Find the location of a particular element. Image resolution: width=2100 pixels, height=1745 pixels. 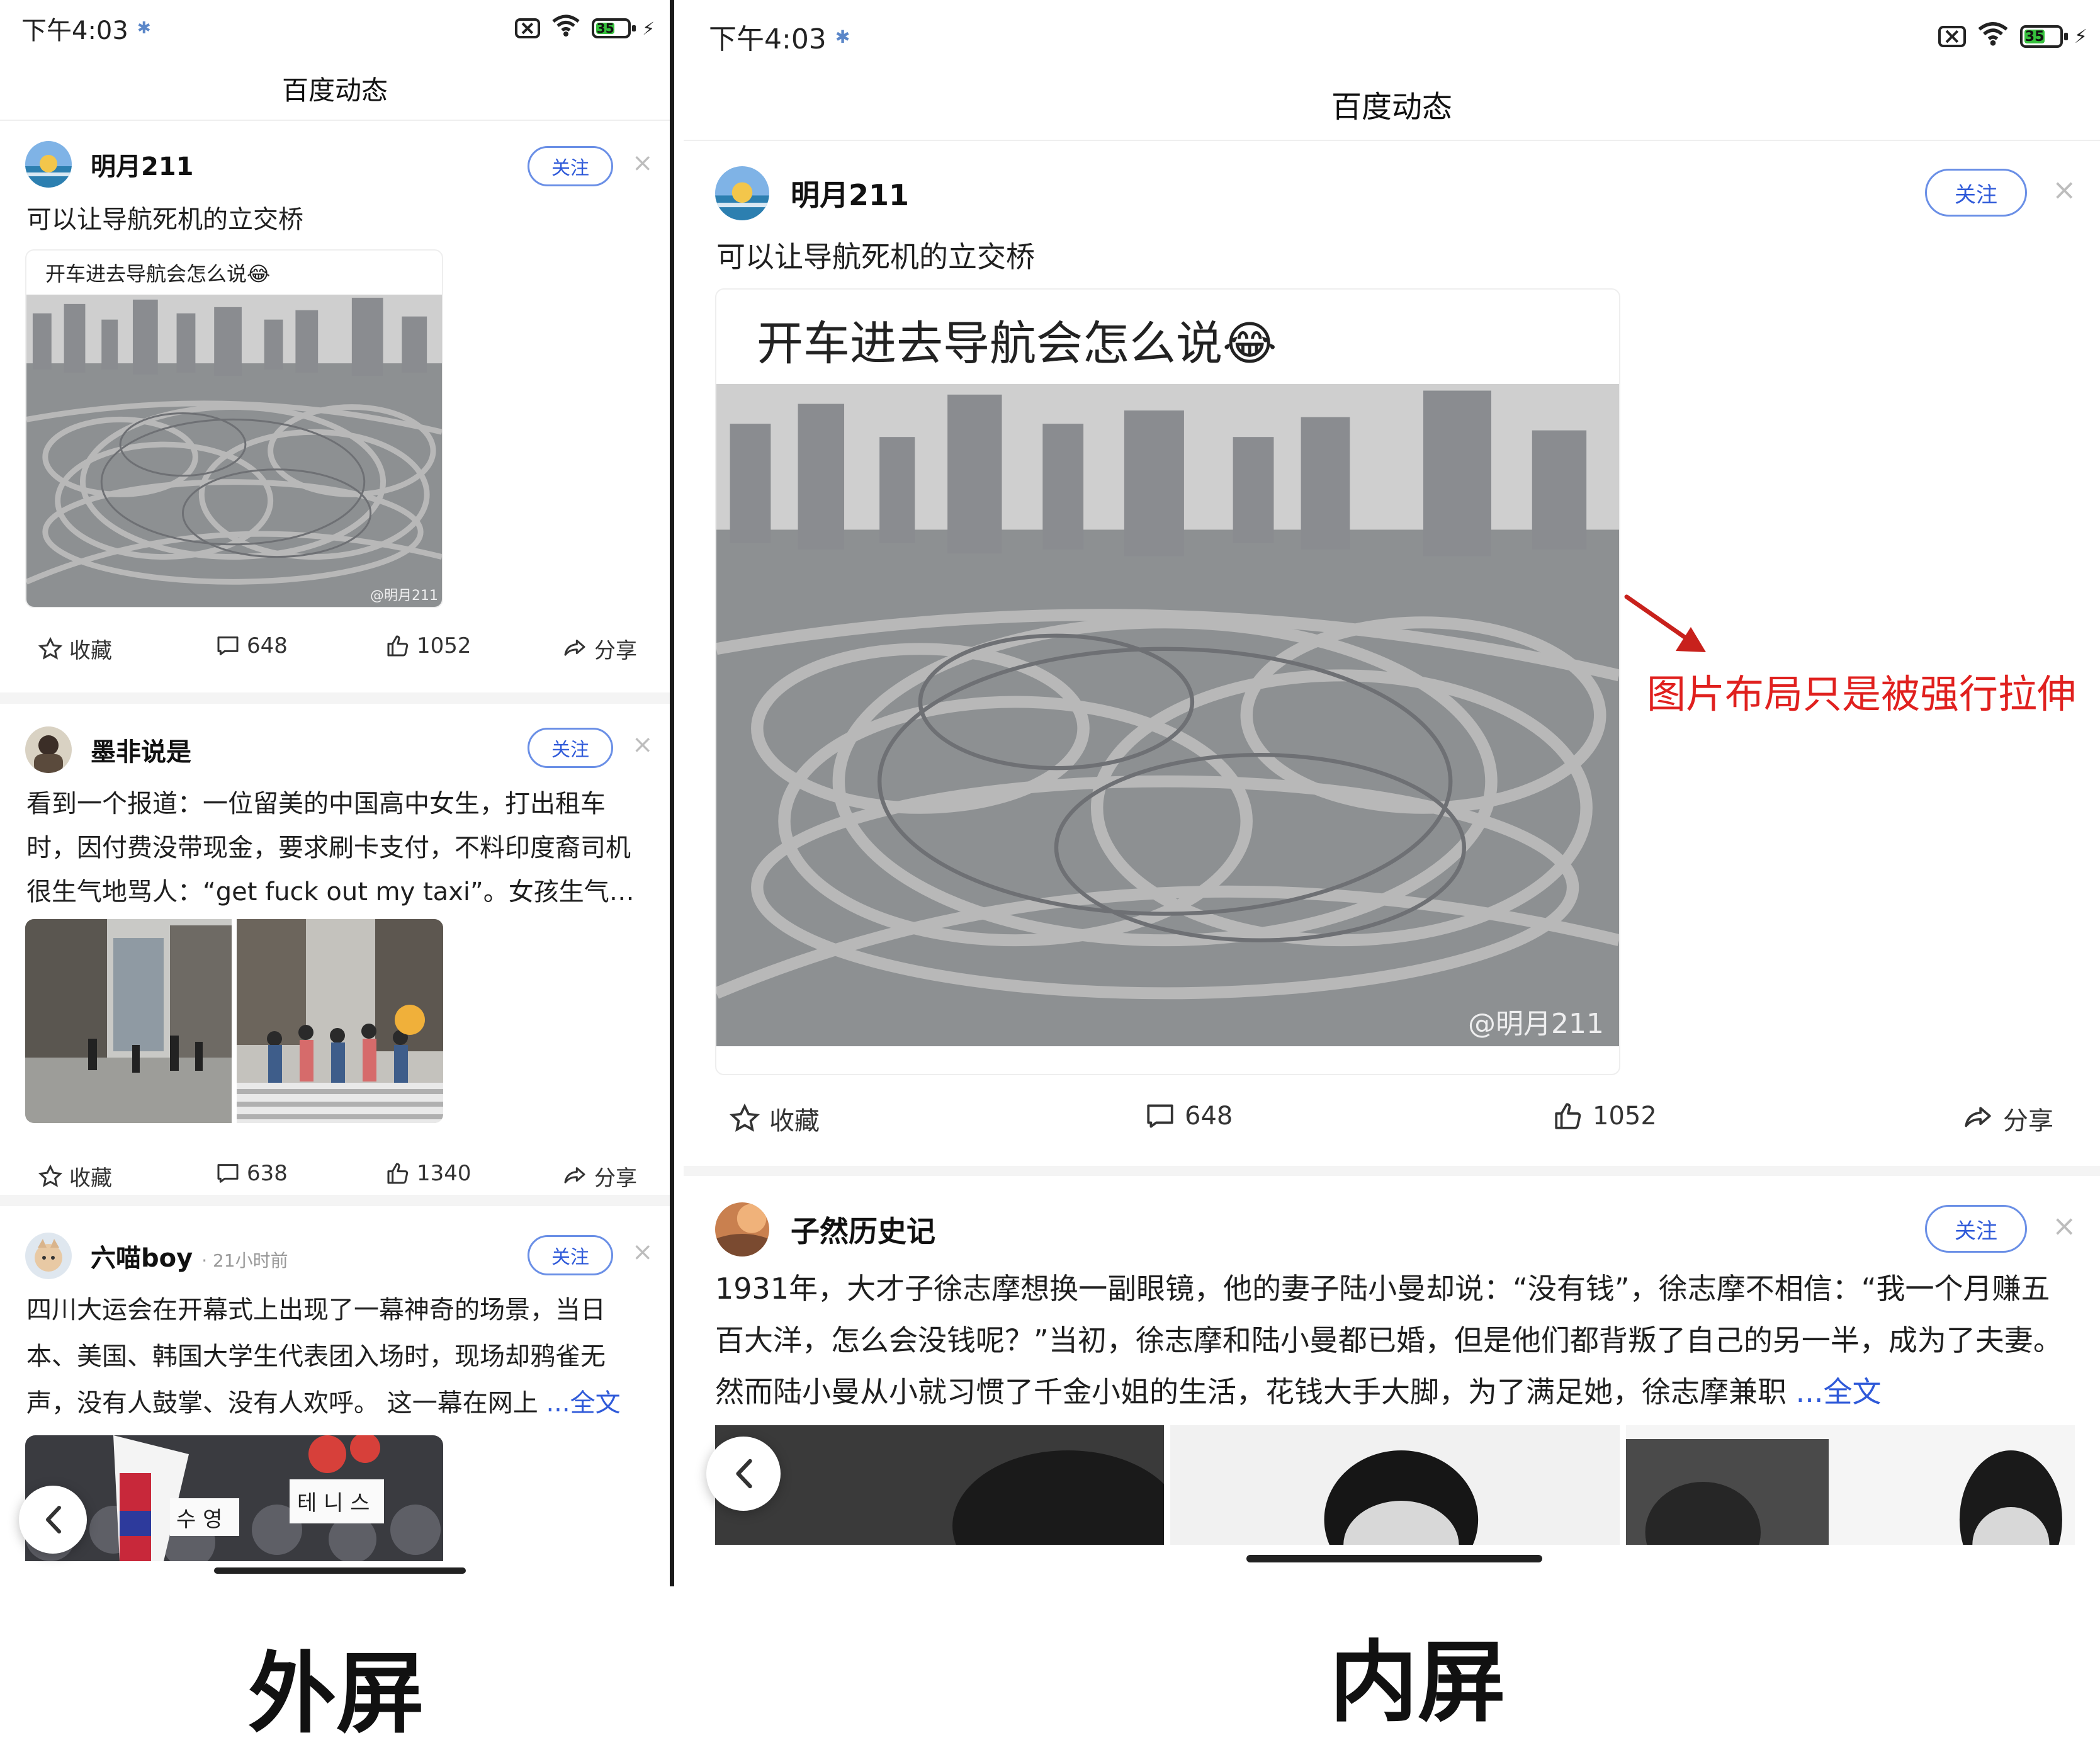

like-count: 1340 is located at coordinates (444, 1173).